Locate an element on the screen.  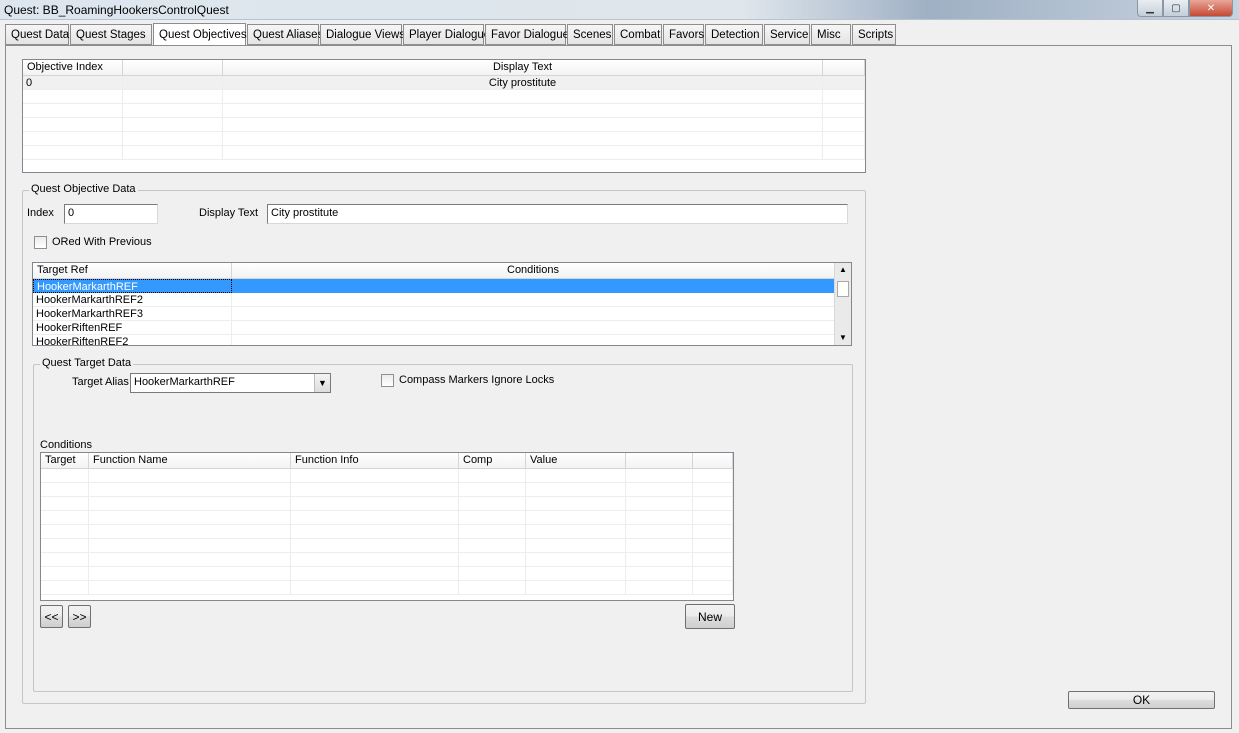
quest-objective-data-label: Quest Objective Data is located at coordinates (83, 189).